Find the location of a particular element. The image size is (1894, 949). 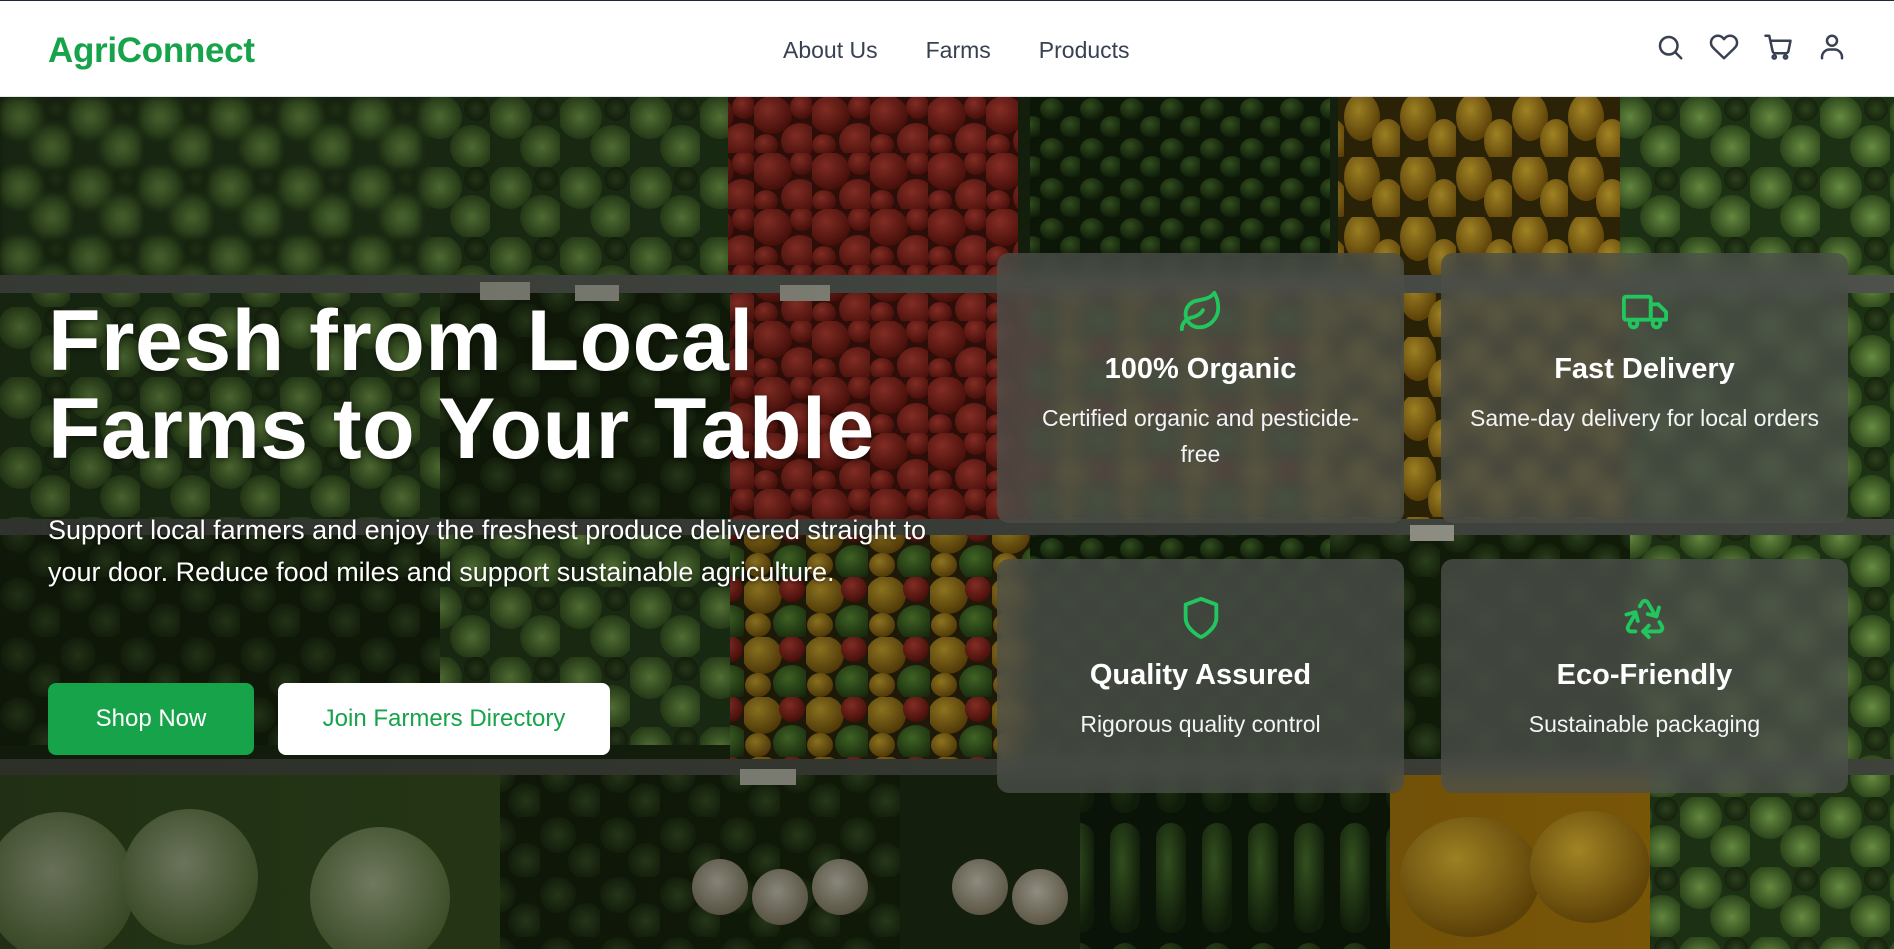

feature-description: Same-day delivery for local orders is located at coordinates (1644, 418).